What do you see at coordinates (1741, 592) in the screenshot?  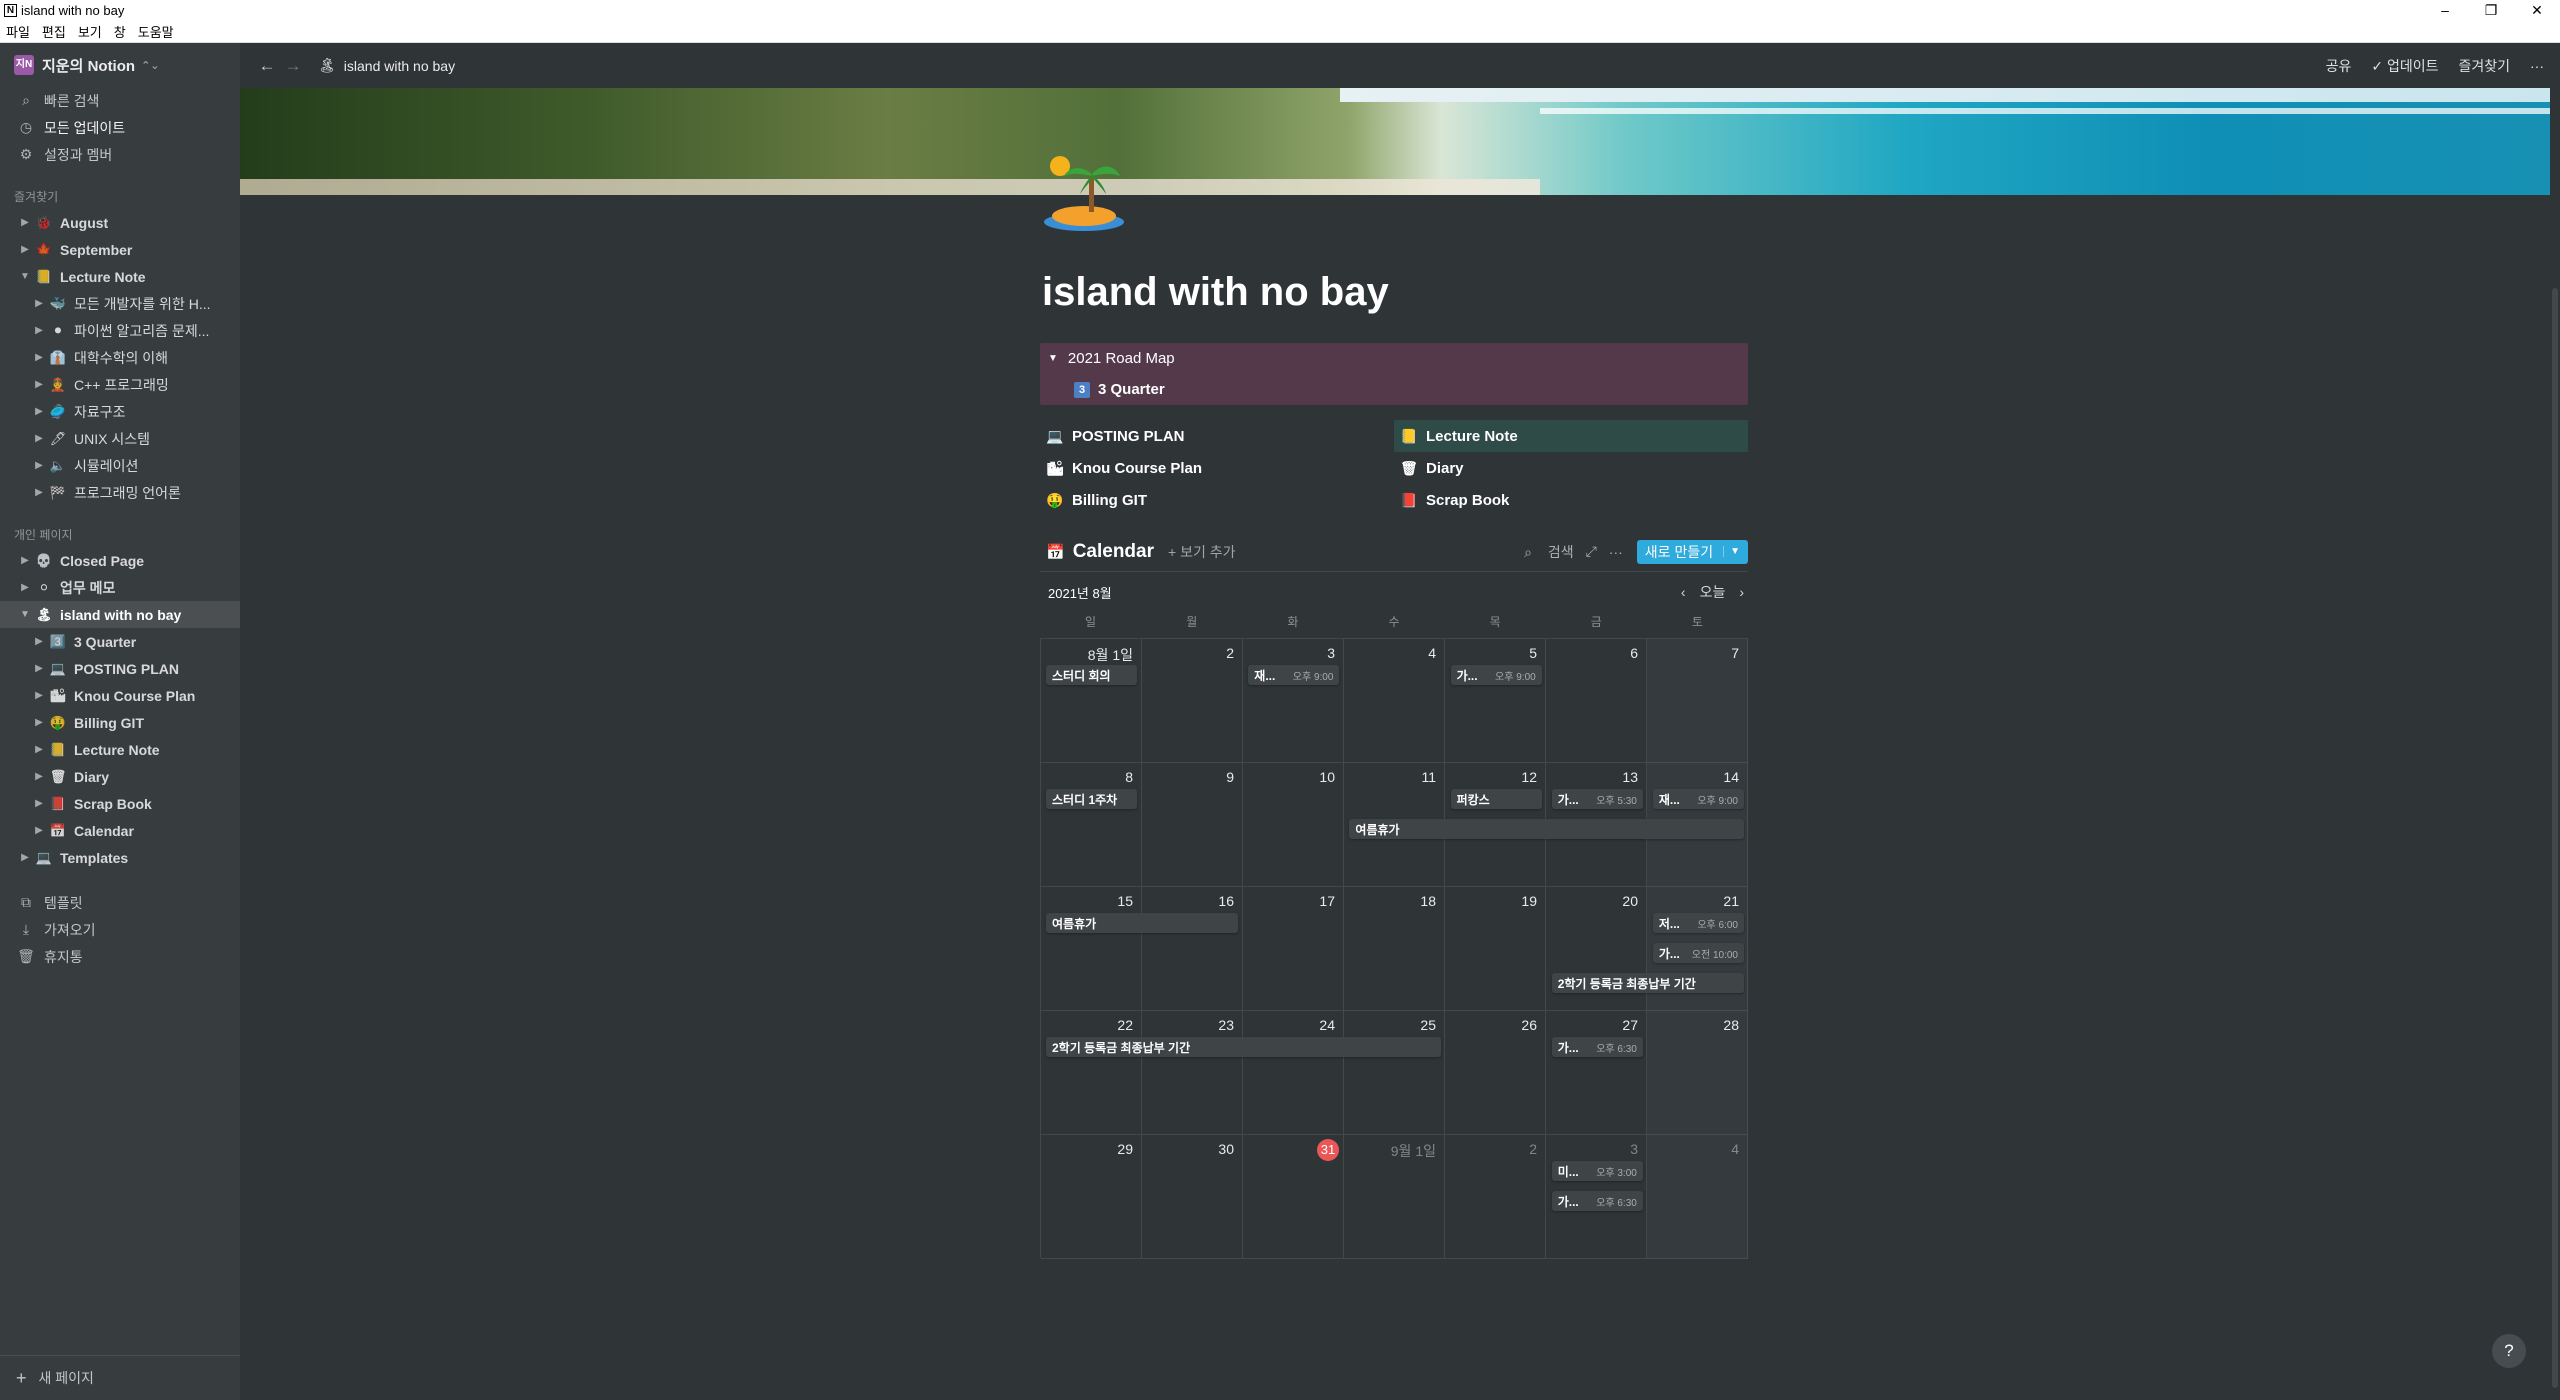 I see `next-month-icon: ›` at bounding box center [1741, 592].